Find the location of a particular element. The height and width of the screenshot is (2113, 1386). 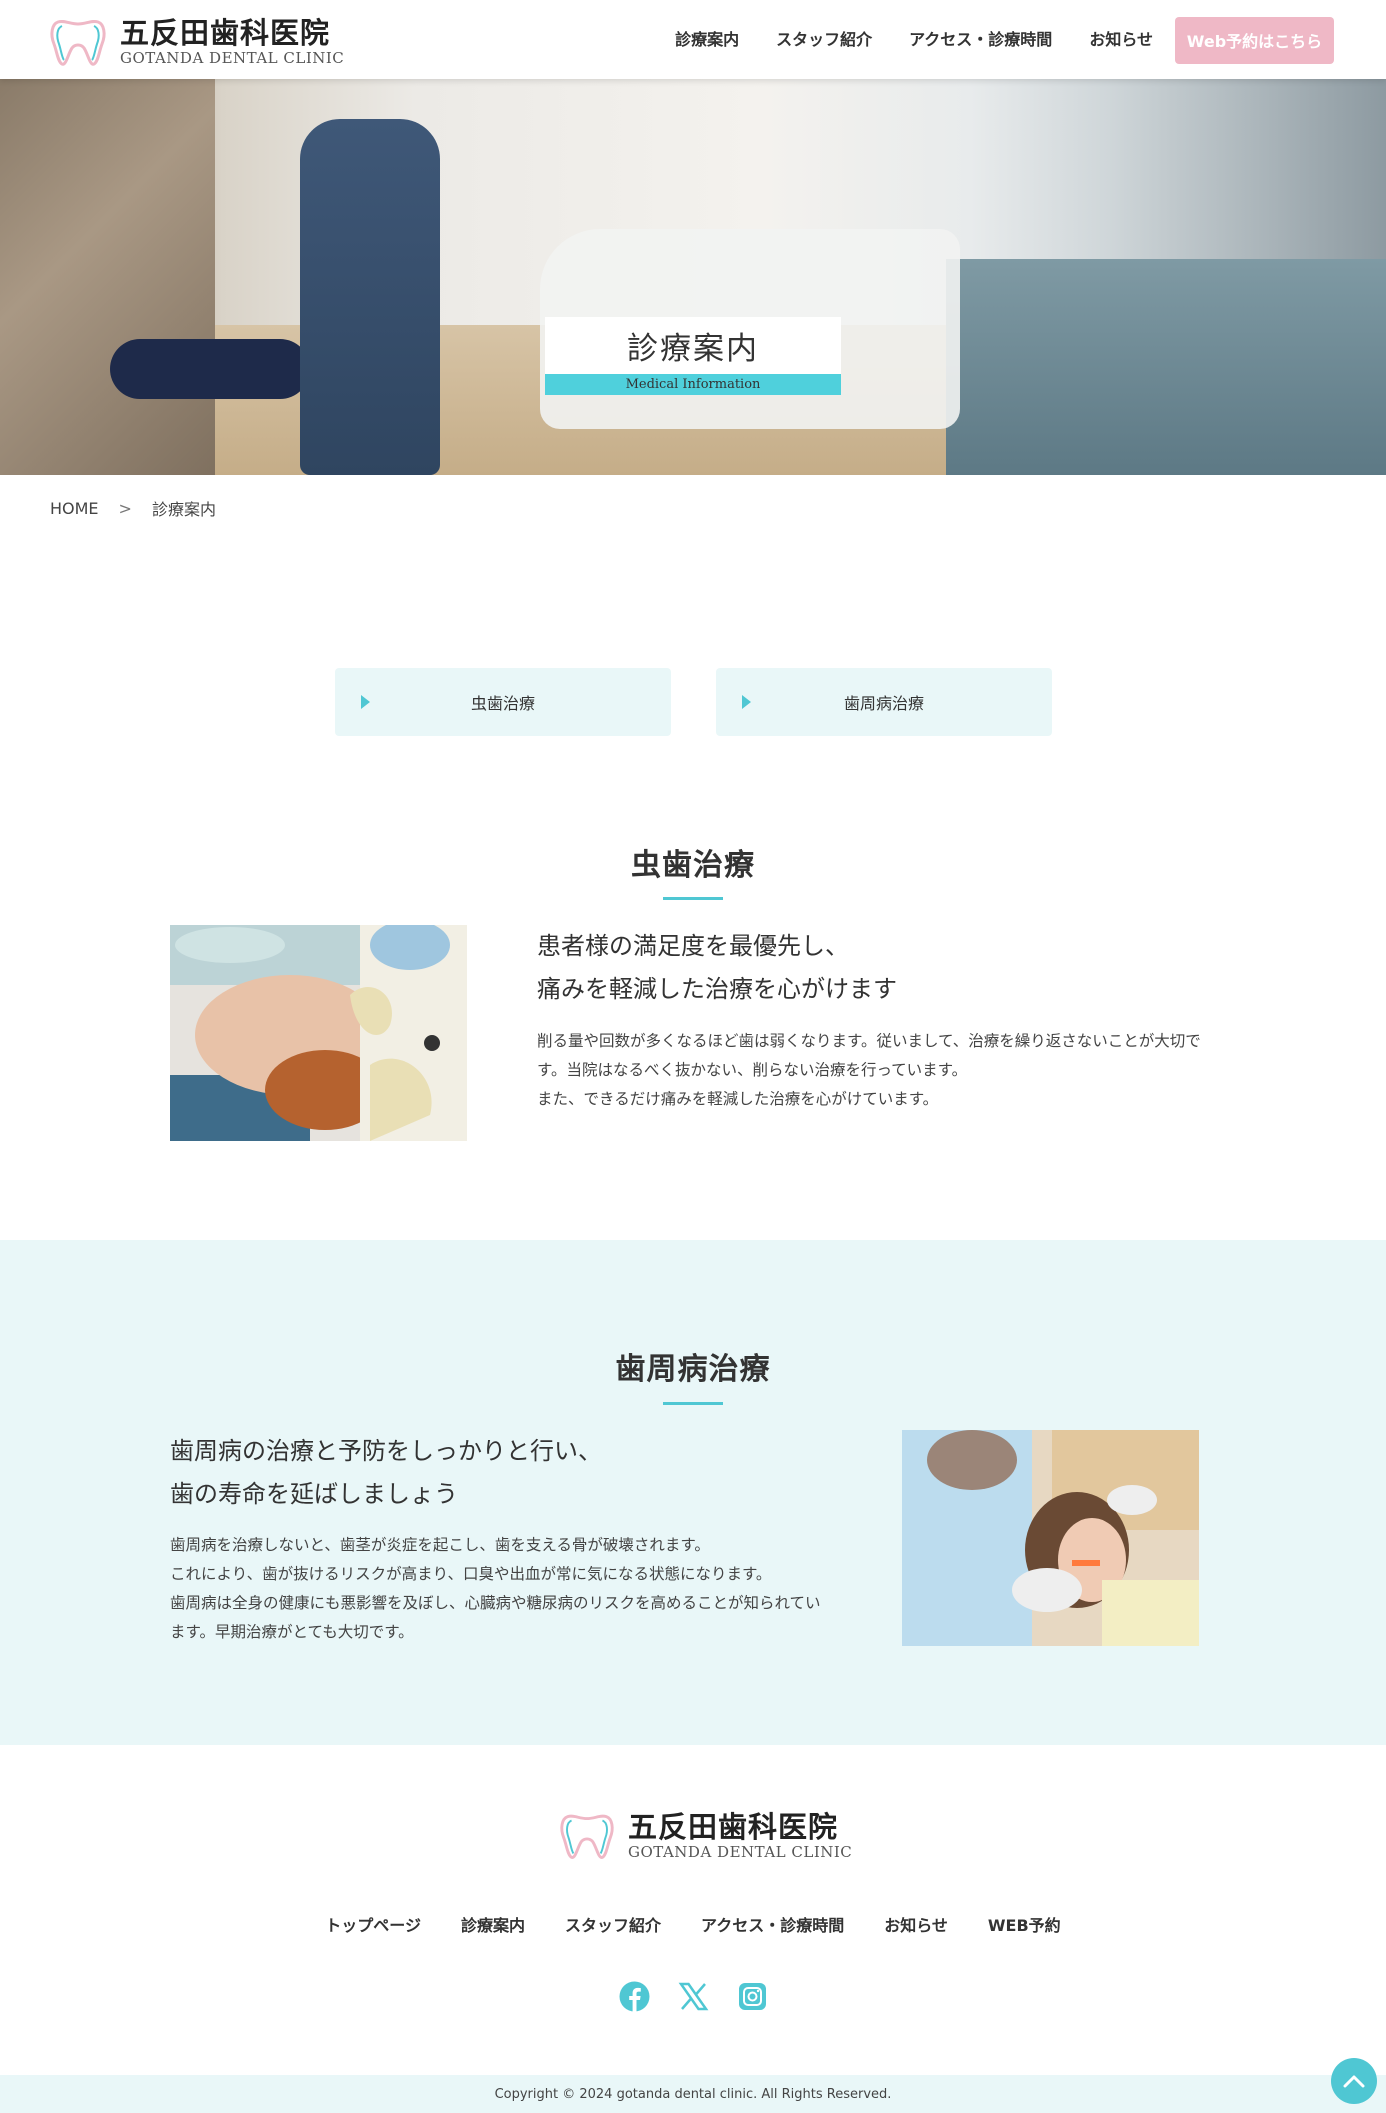

caries-lead: 患者様の満足度を最優先し、 痛みを軽減した治療を心がけます is located at coordinates (717, 968).